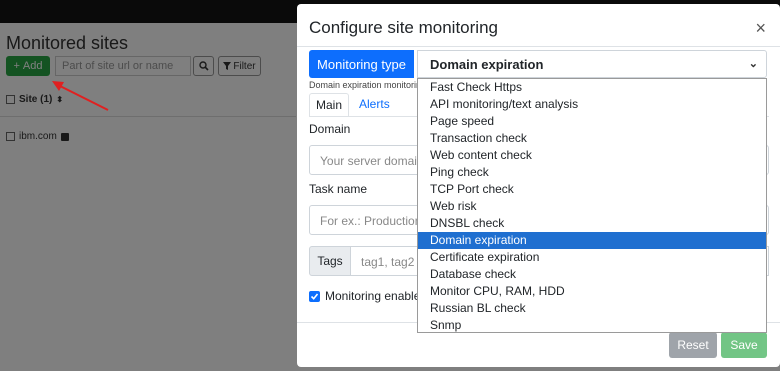  Describe the element at coordinates (693, 345) in the screenshot. I see `reset-button: Reset` at that location.